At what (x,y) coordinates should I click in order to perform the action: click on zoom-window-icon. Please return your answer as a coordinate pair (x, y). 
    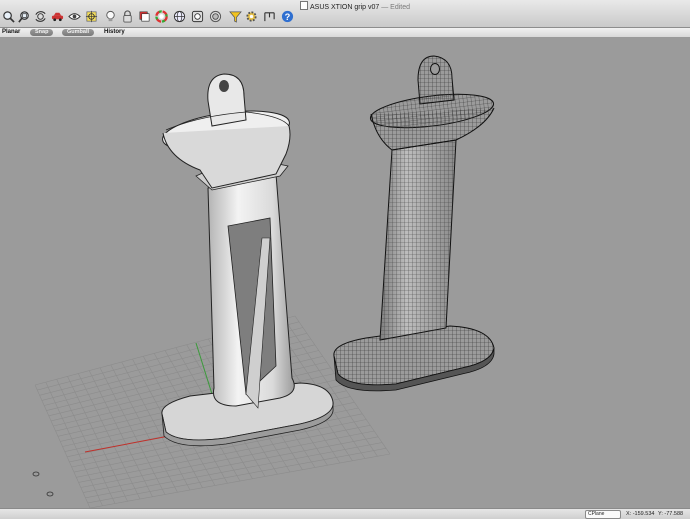
    Looking at the image, I should click on (24, 16).